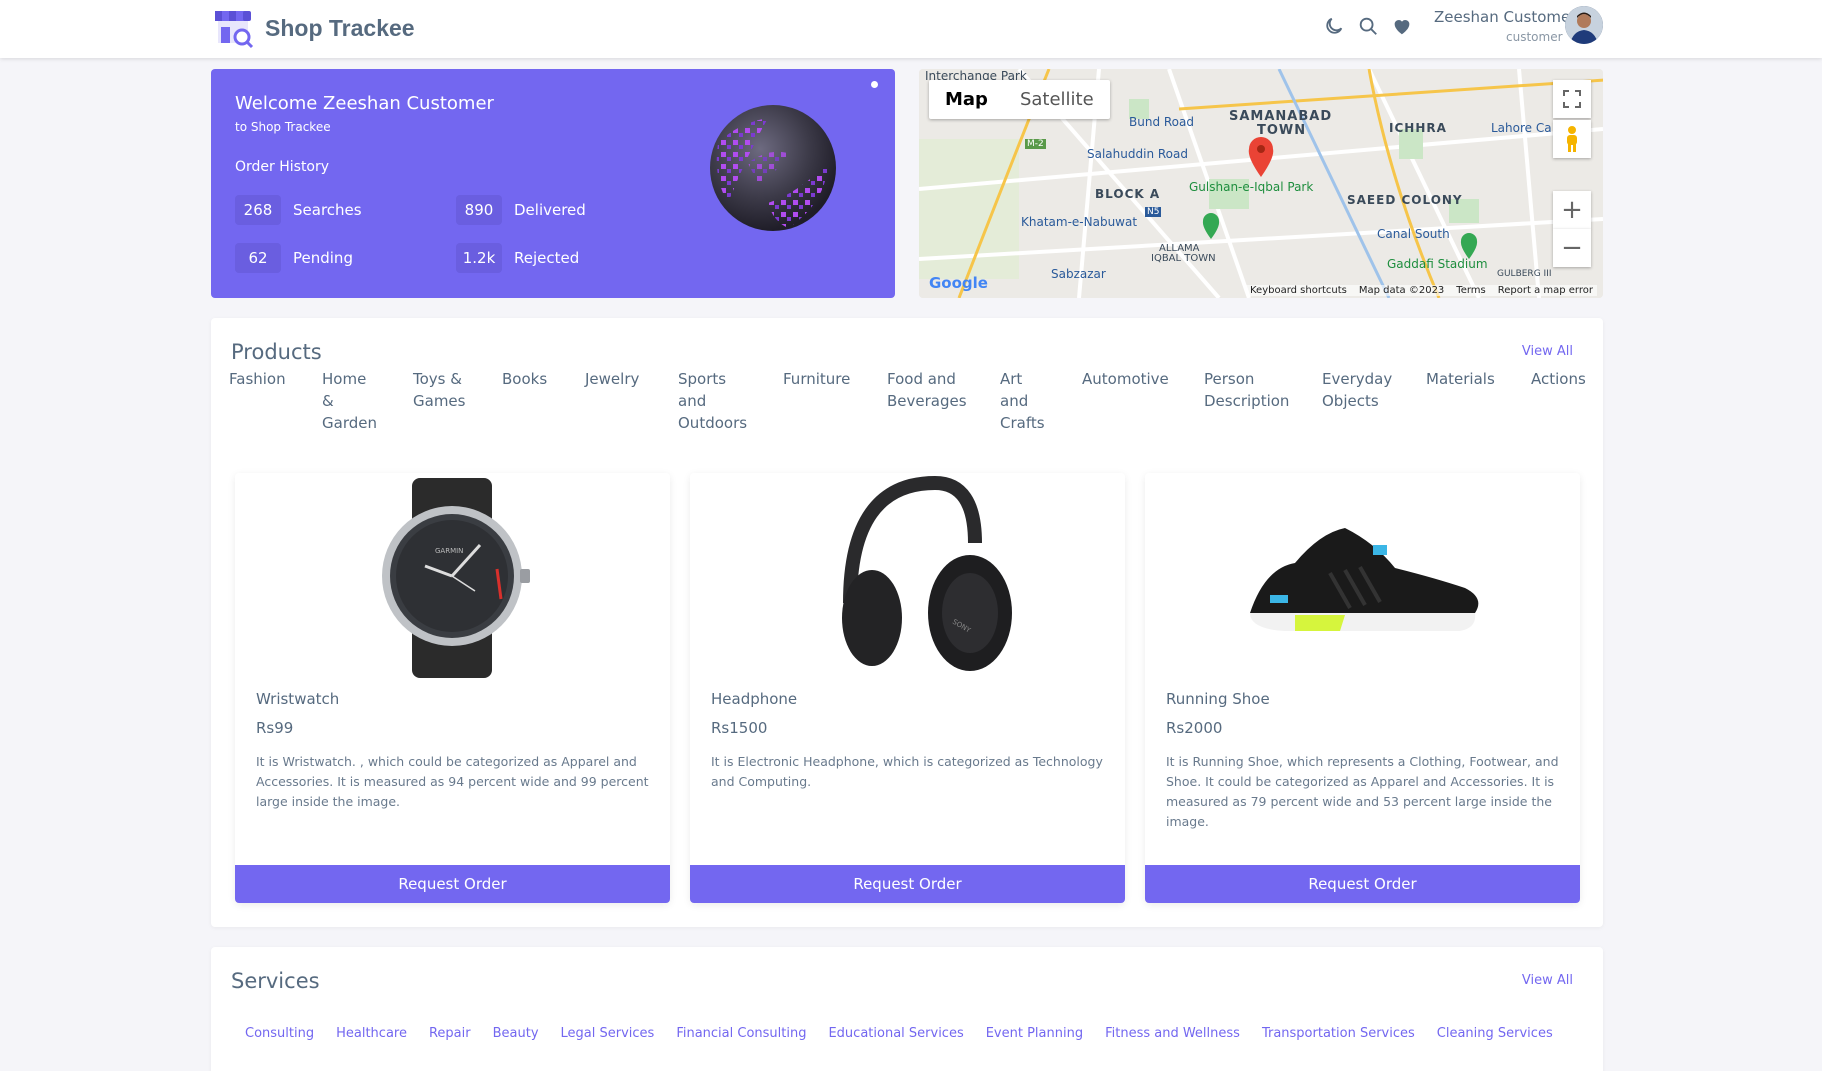 This screenshot has height=1071, width=1822. I want to click on stat-label: Rejected, so click(547, 258).